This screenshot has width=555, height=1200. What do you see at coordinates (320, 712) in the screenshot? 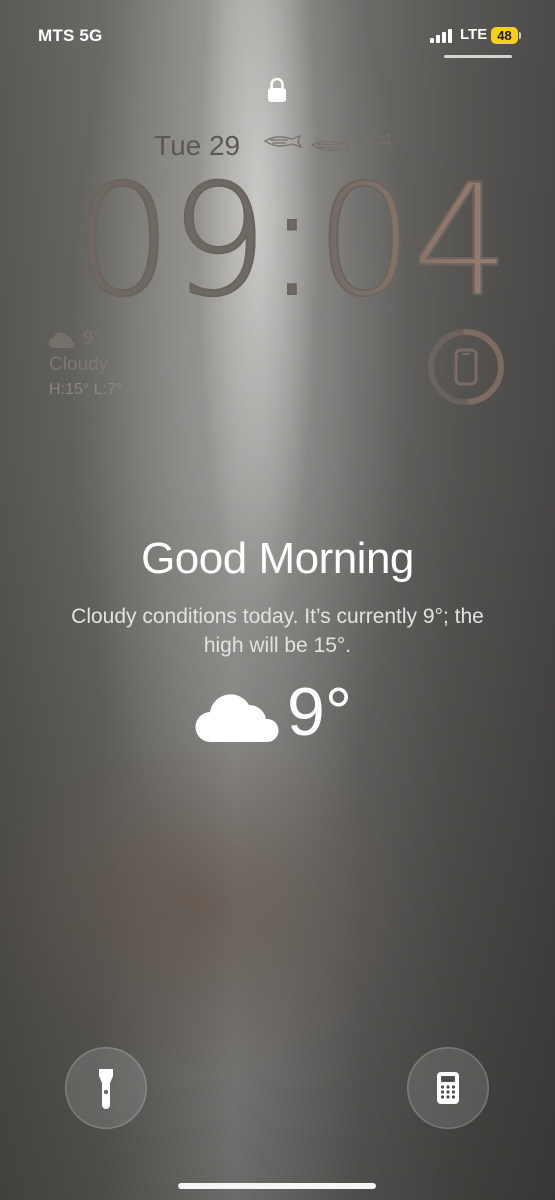
I see `current-temperature: 9°` at bounding box center [320, 712].